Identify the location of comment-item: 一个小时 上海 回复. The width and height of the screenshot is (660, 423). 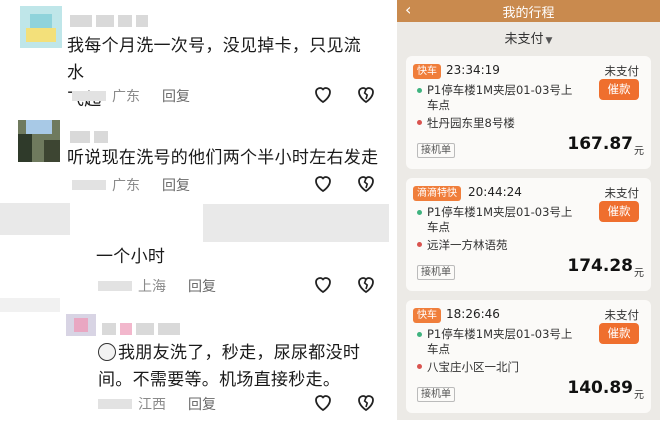
(196, 271).